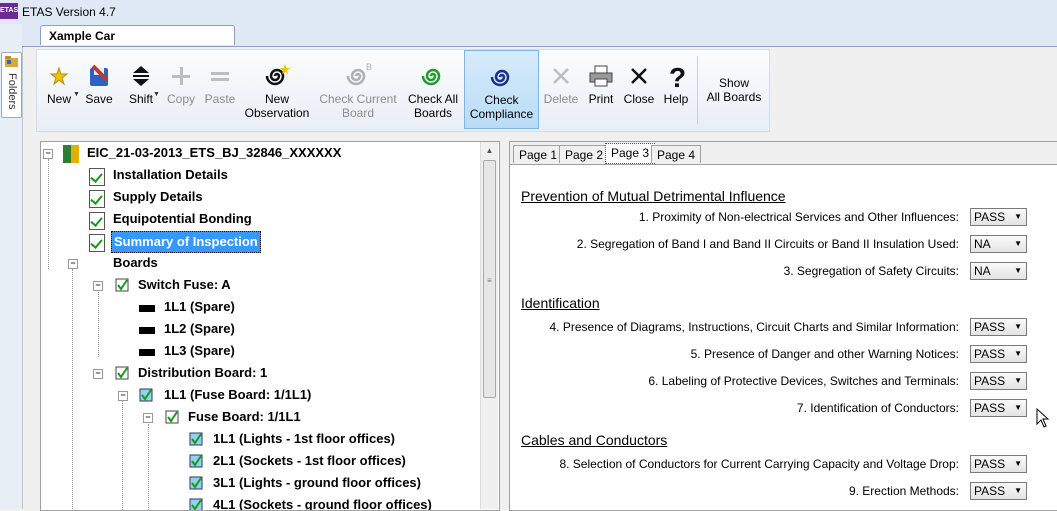  I want to click on new-button: New ▼, so click(59, 89).